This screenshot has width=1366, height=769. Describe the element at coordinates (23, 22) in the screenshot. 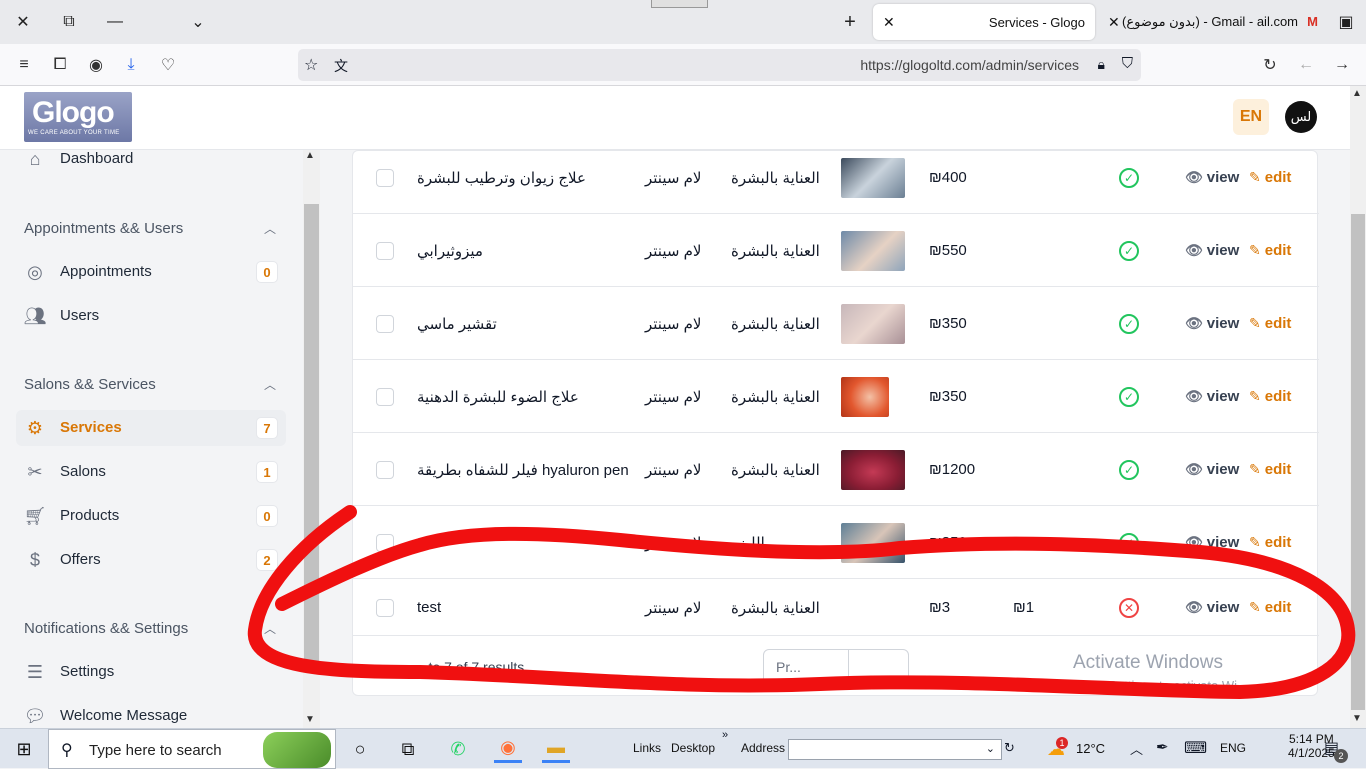

I see `close-window-icon: ✕` at that location.